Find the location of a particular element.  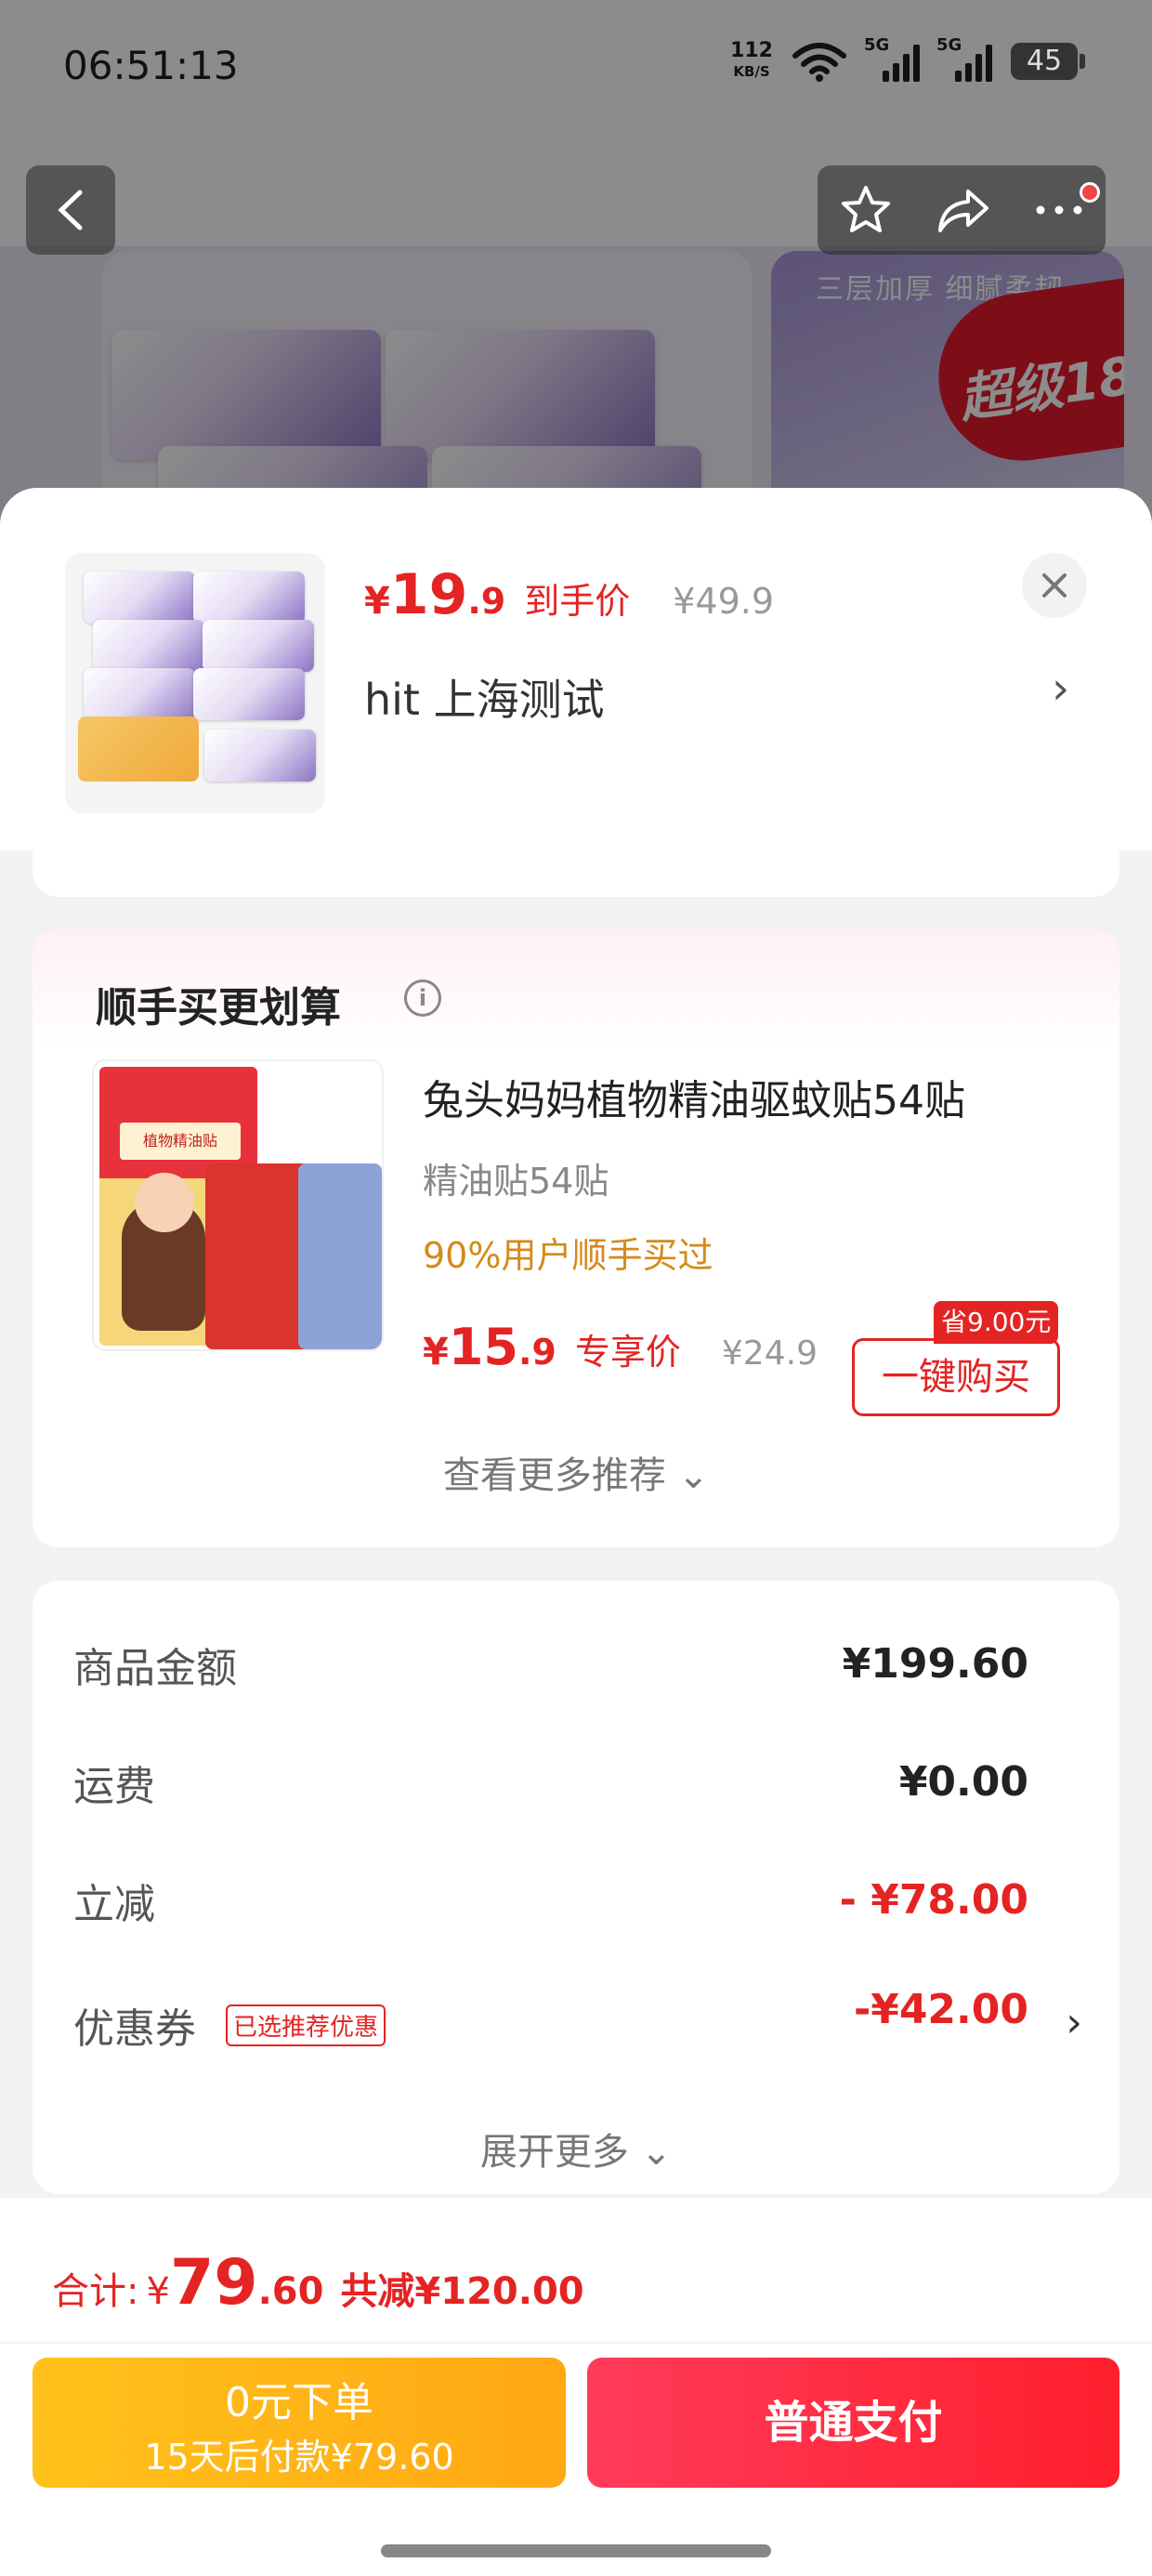

status-time: 06:51:13 is located at coordinates (151, 65).